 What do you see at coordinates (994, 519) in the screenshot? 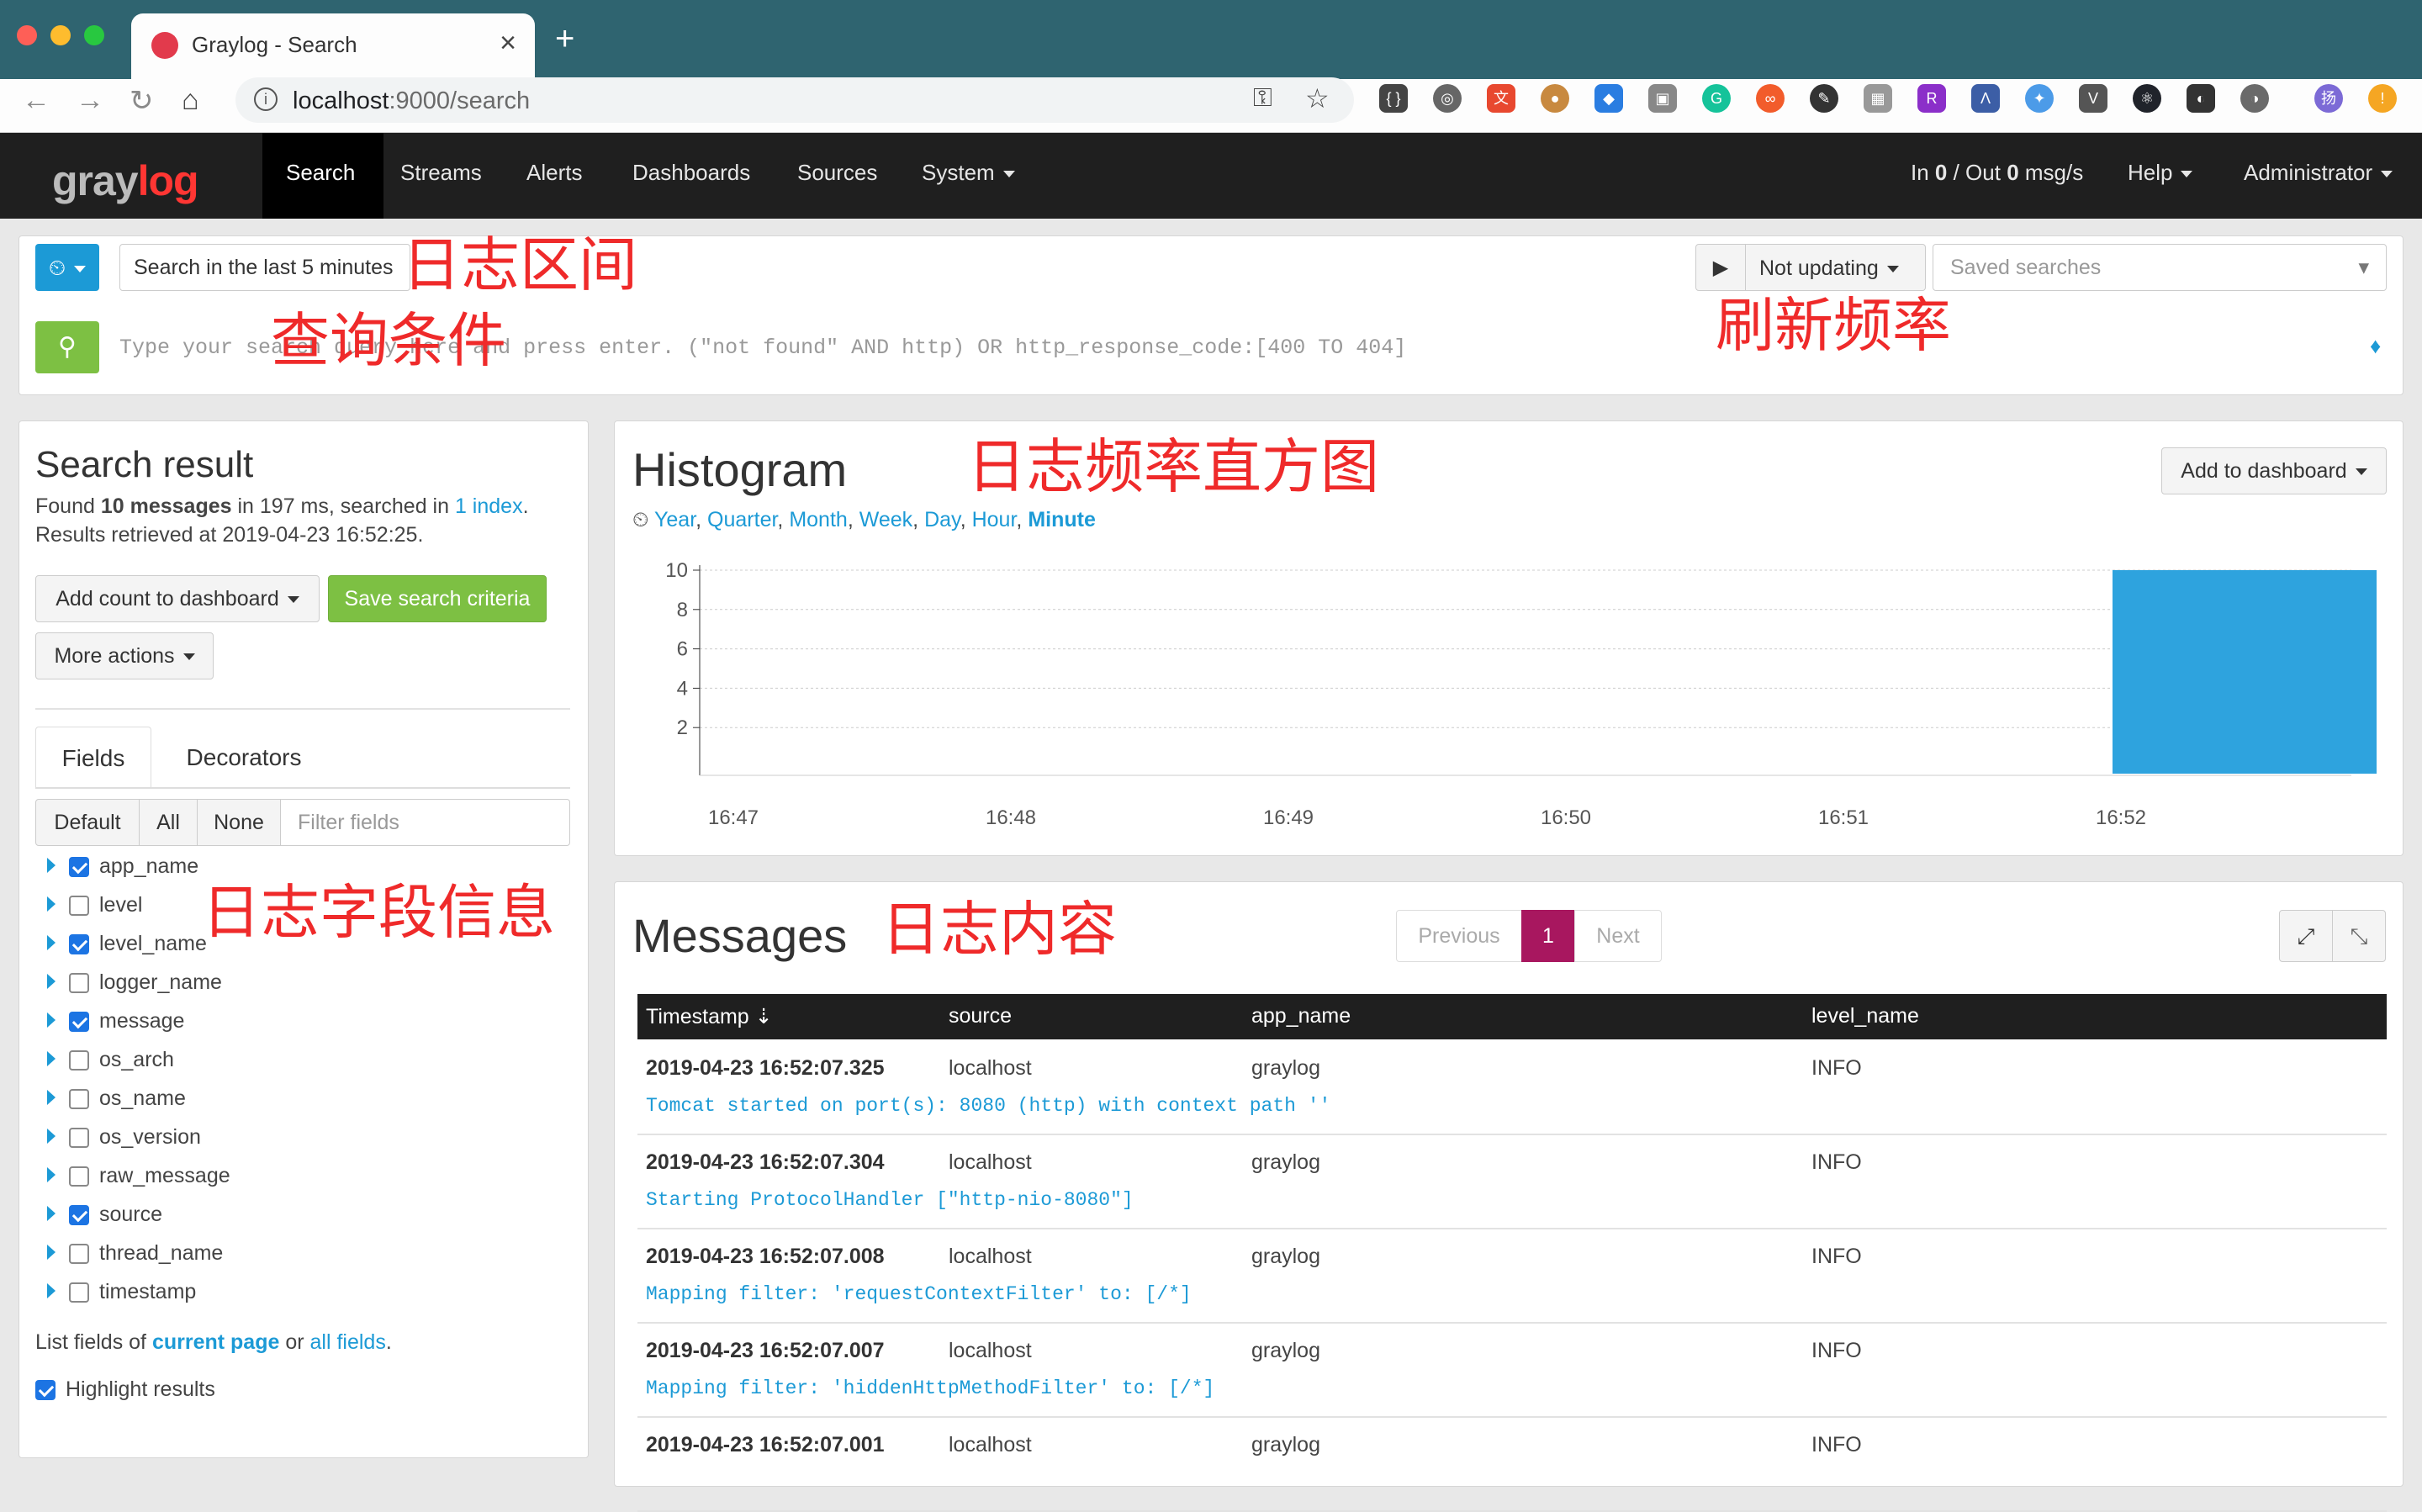
I see `resolution-hour: Hour` at bounding box center [994, 519].